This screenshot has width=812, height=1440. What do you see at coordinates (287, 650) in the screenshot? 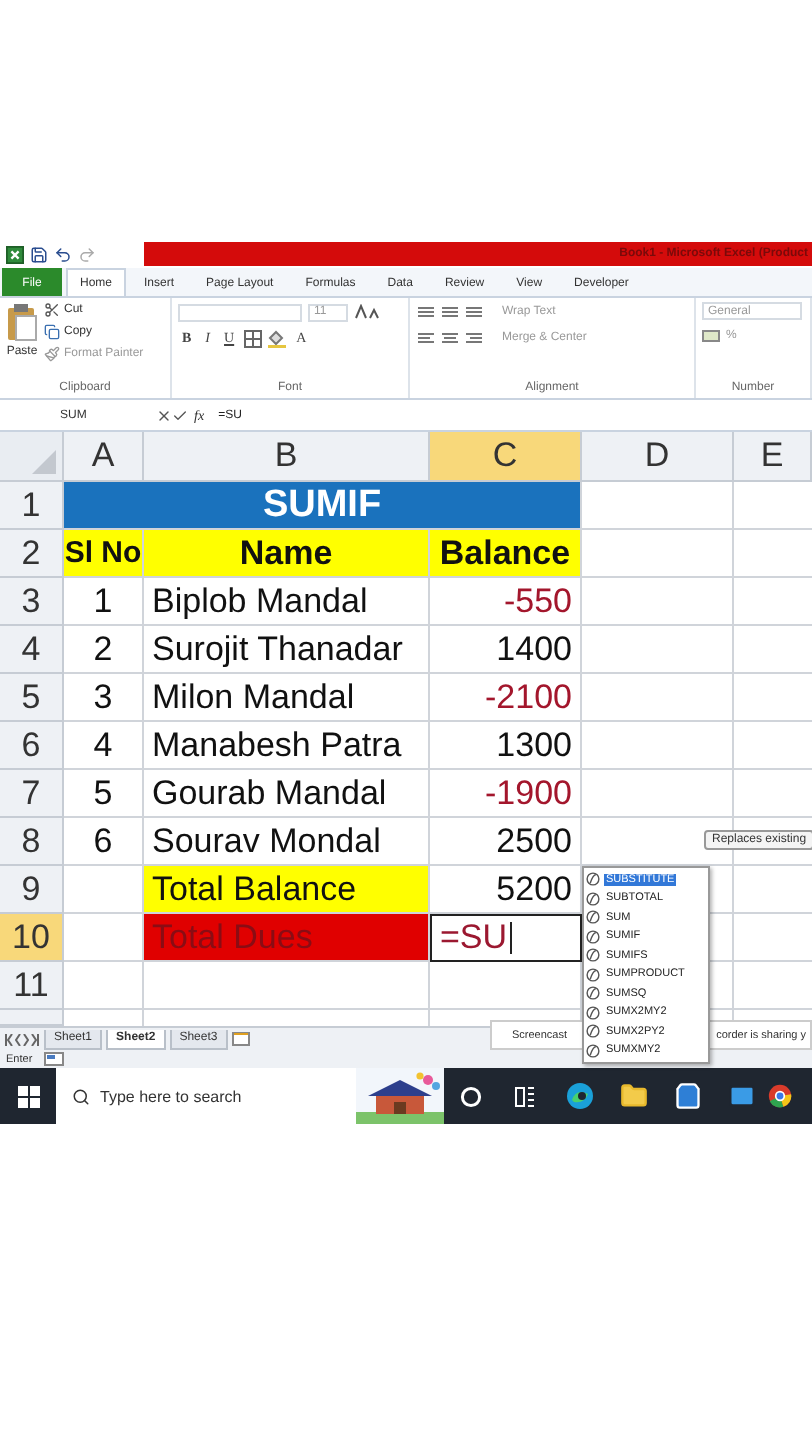
I see `table-cell: Surojit Thanadar` at bounding box center [287, 650].